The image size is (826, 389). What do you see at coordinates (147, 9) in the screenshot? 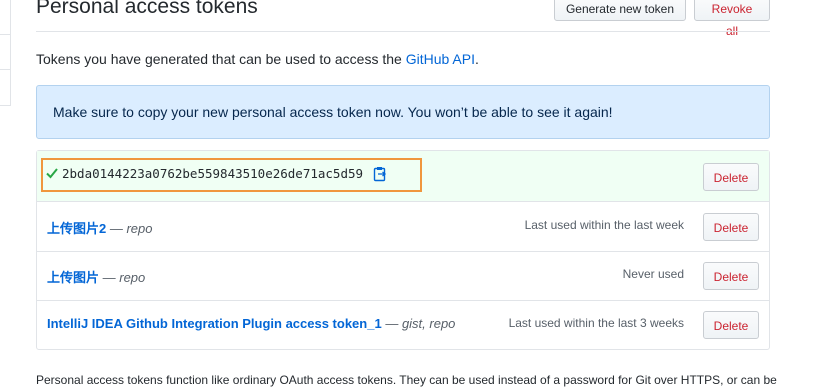
I see `page-title: Personal access tokens` at bounding box center [147, 9].